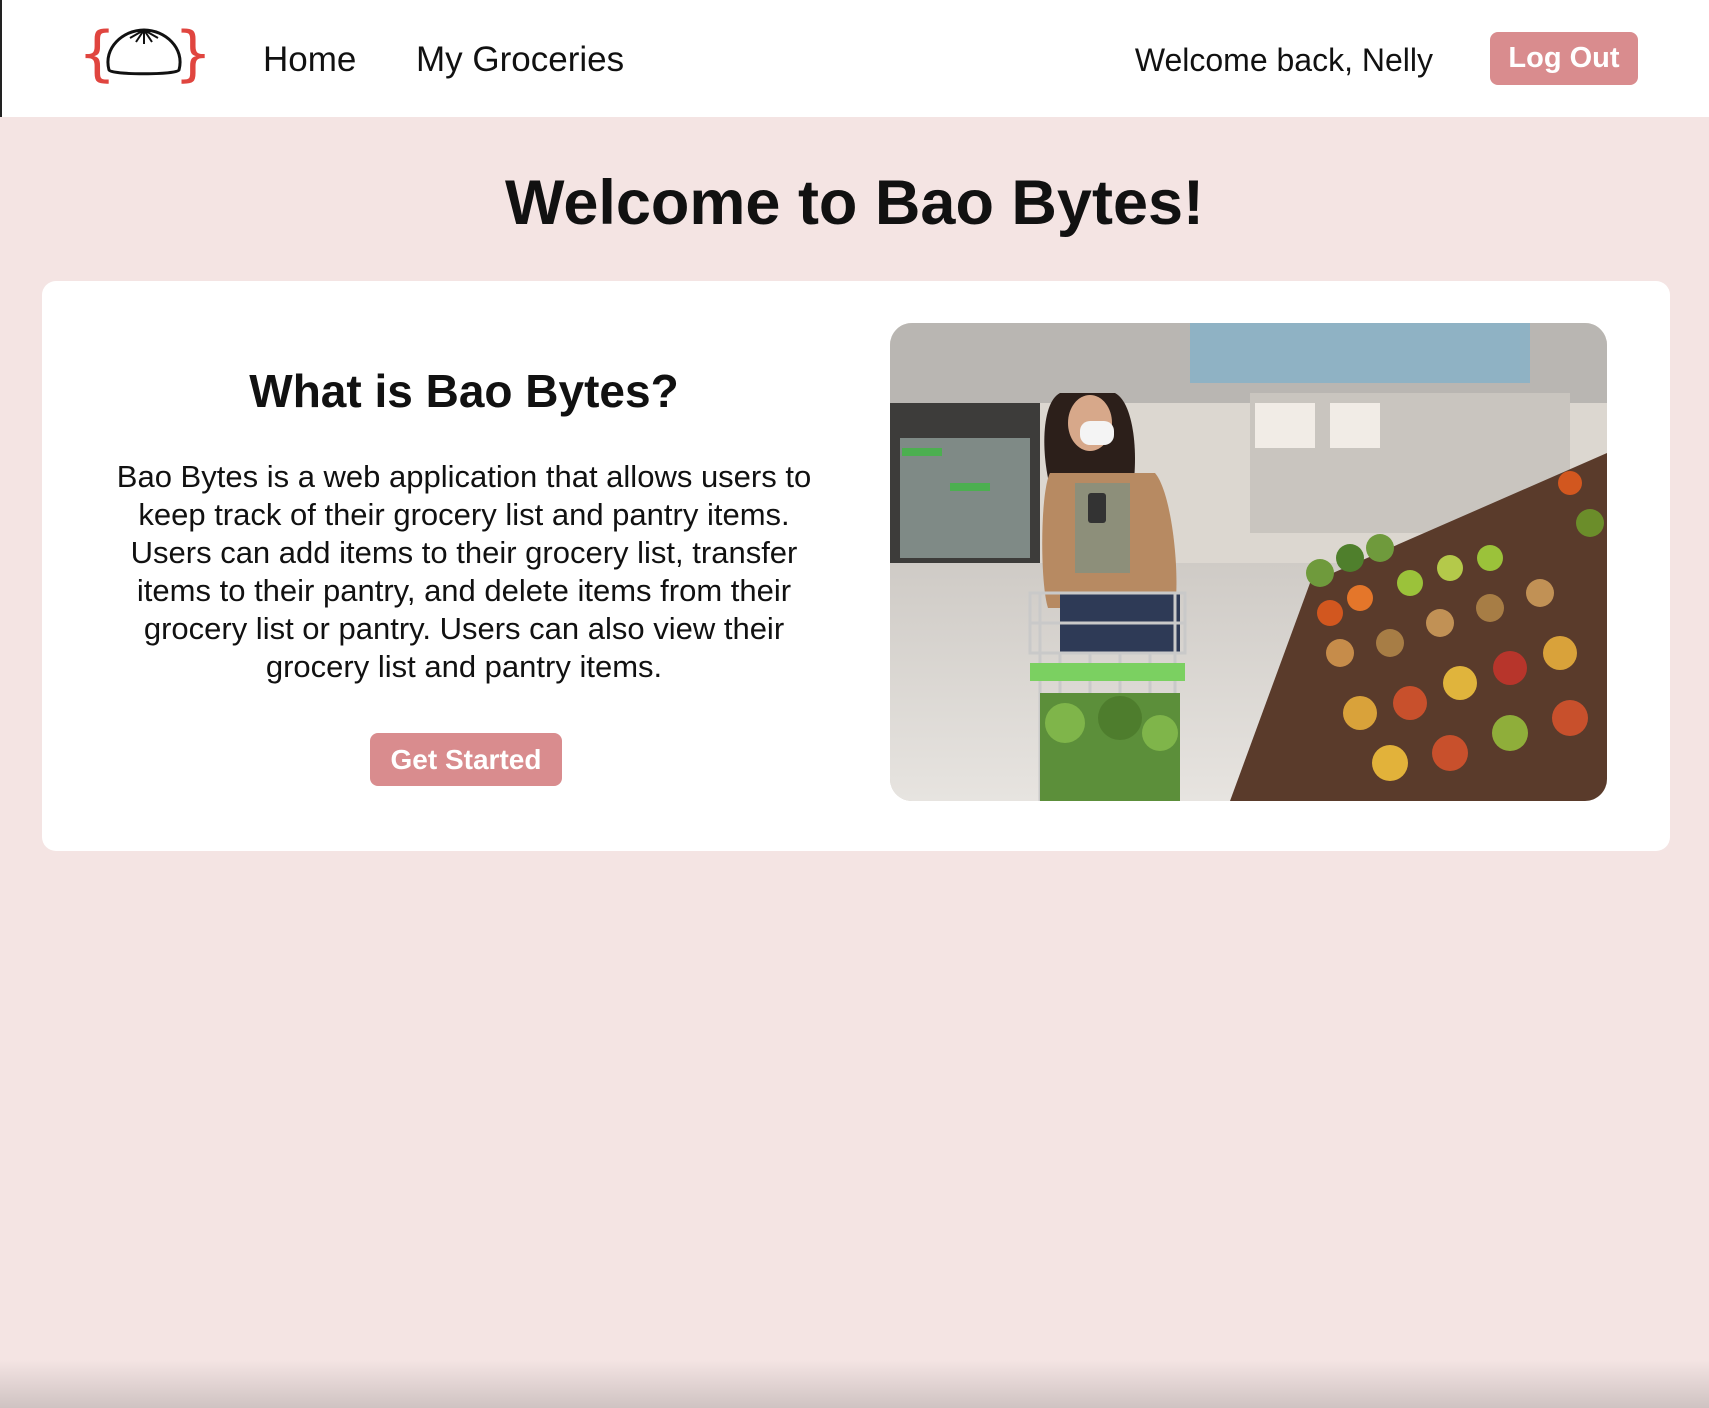 This screenshot has width=1709, height=1408. Describe the element at coordinates (145, 54) in the screenshot. I see `bao-logo-icon: { }` at that location.